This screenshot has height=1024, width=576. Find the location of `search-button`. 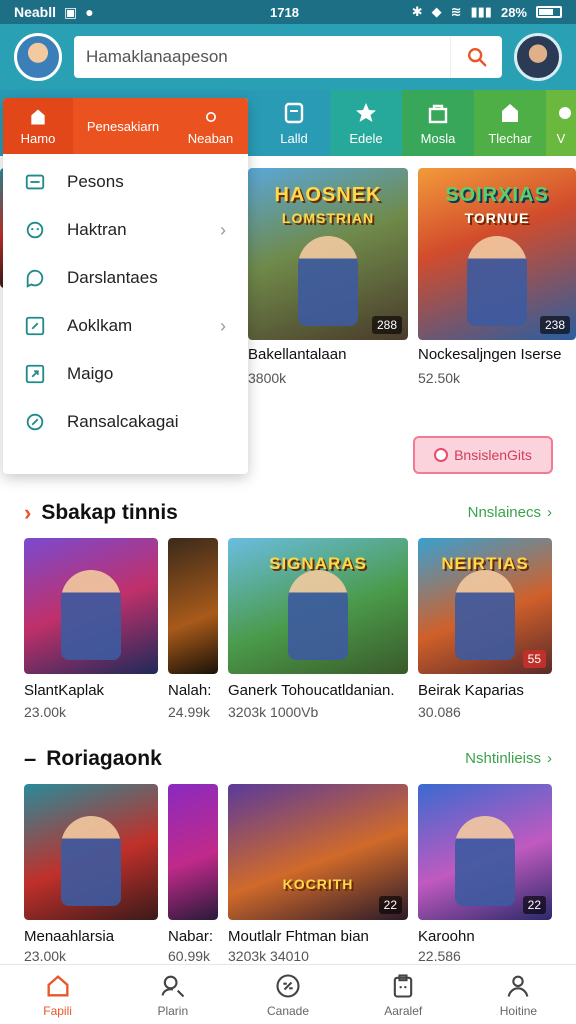

search-button is located at coordinates (476, 57).